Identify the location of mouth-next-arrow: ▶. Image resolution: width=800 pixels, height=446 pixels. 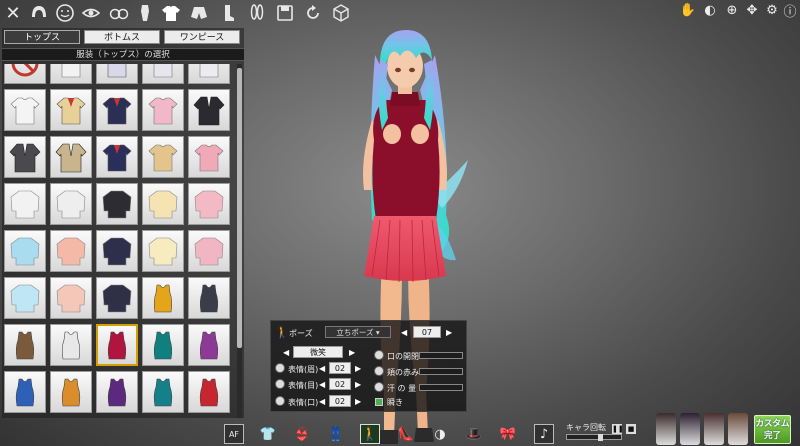
(358, 401).